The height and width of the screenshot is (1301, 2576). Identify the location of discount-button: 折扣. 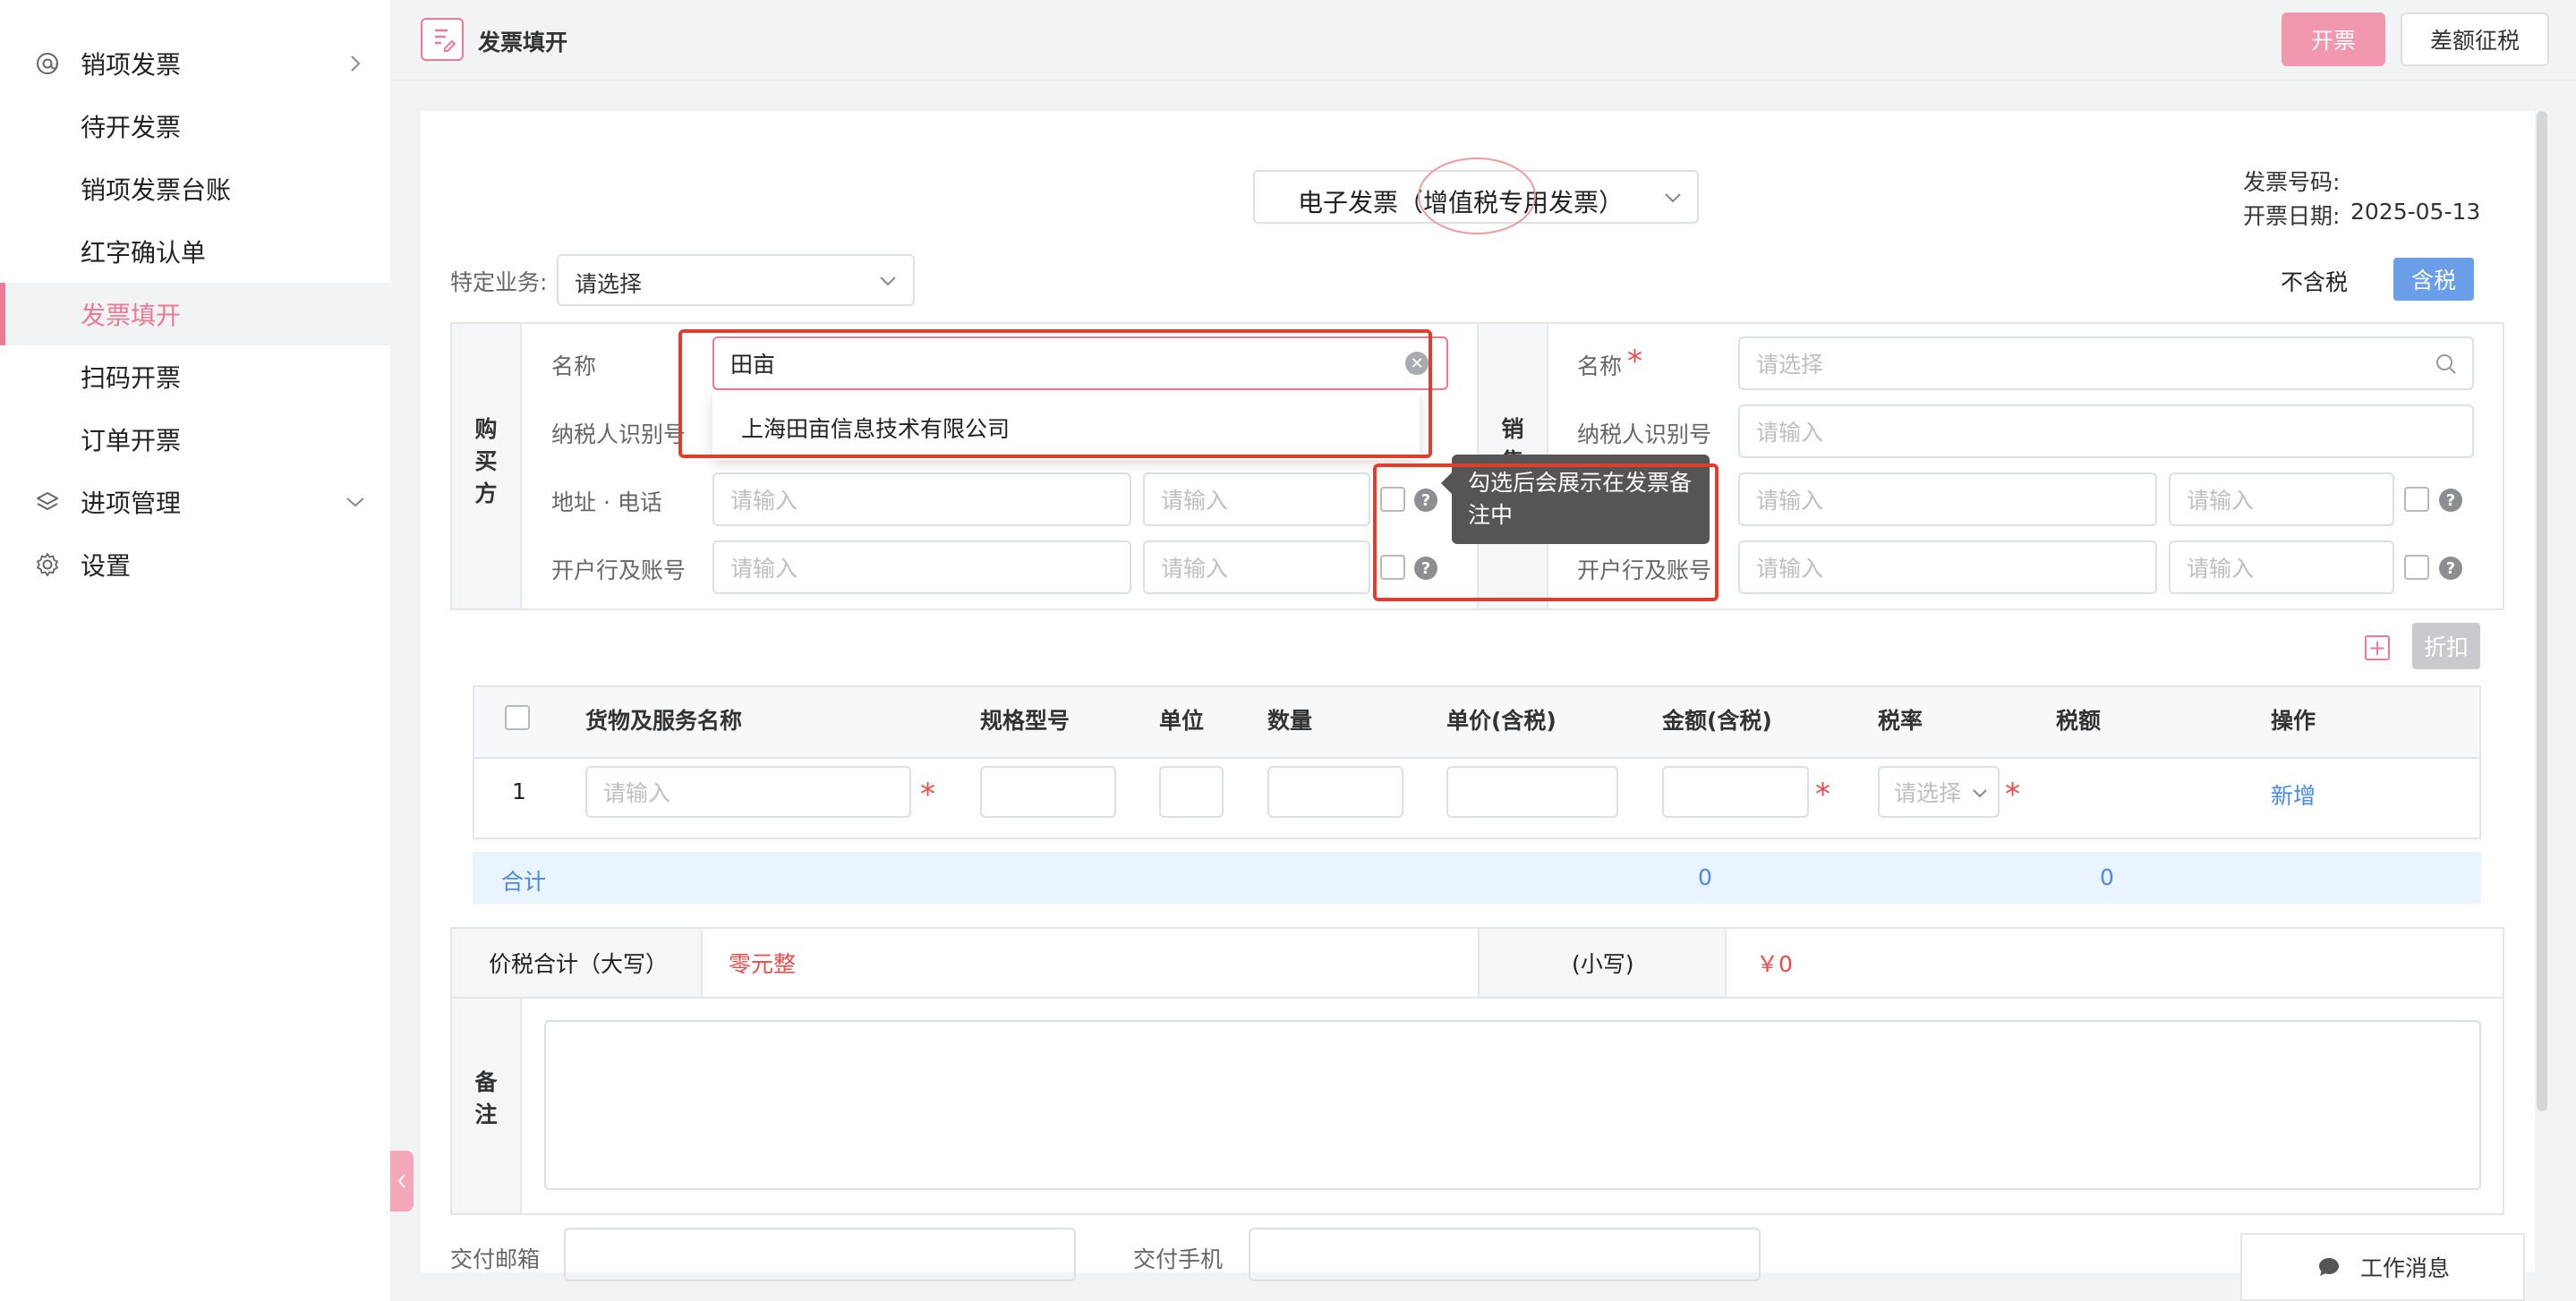
(2446, 646).